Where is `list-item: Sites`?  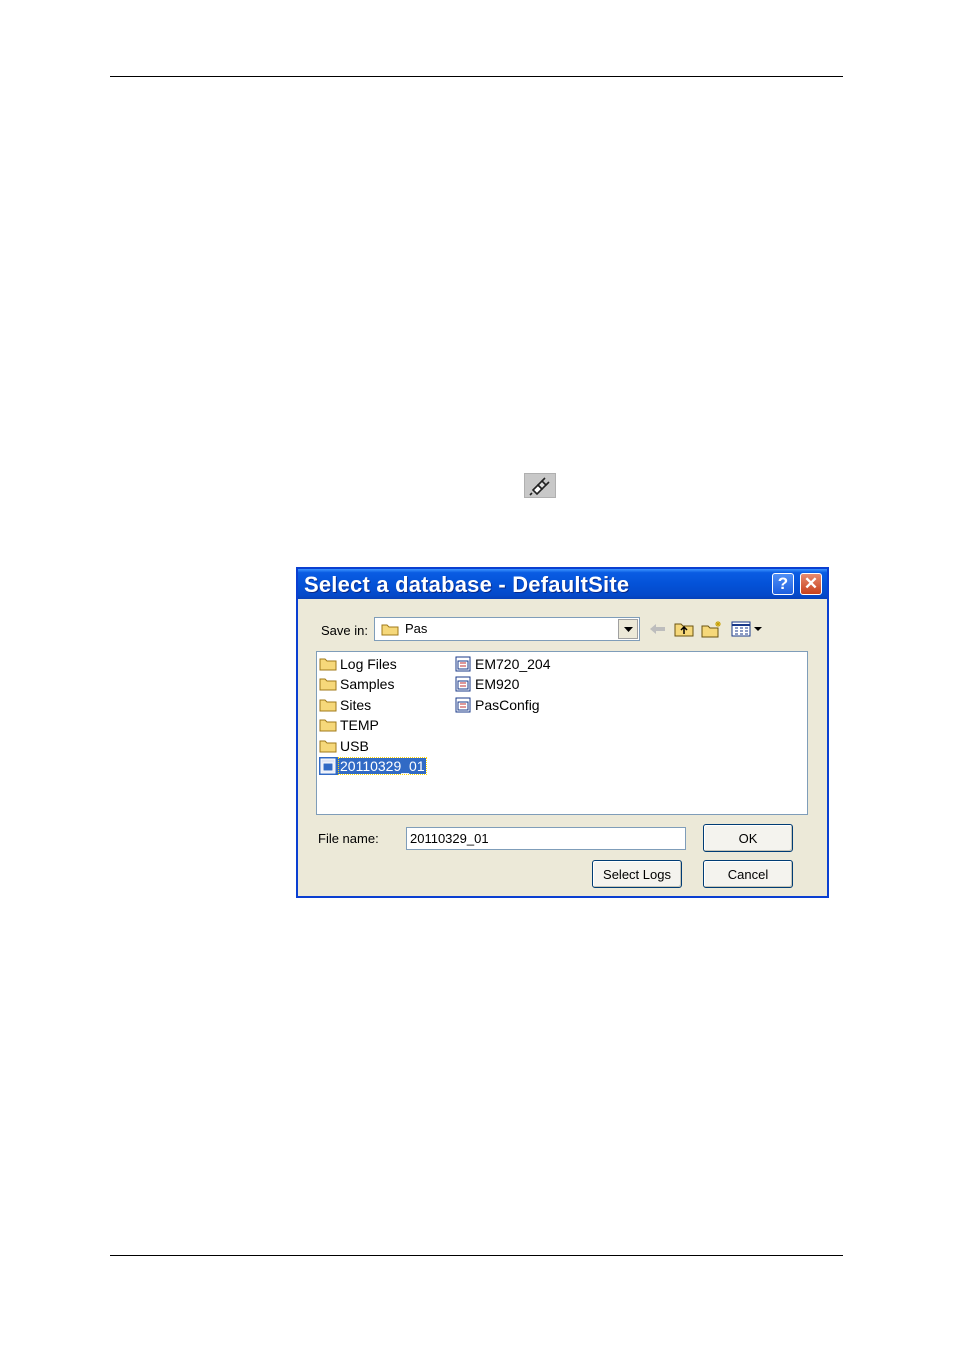
list-item: Sites is located at coordinates (345, 704).